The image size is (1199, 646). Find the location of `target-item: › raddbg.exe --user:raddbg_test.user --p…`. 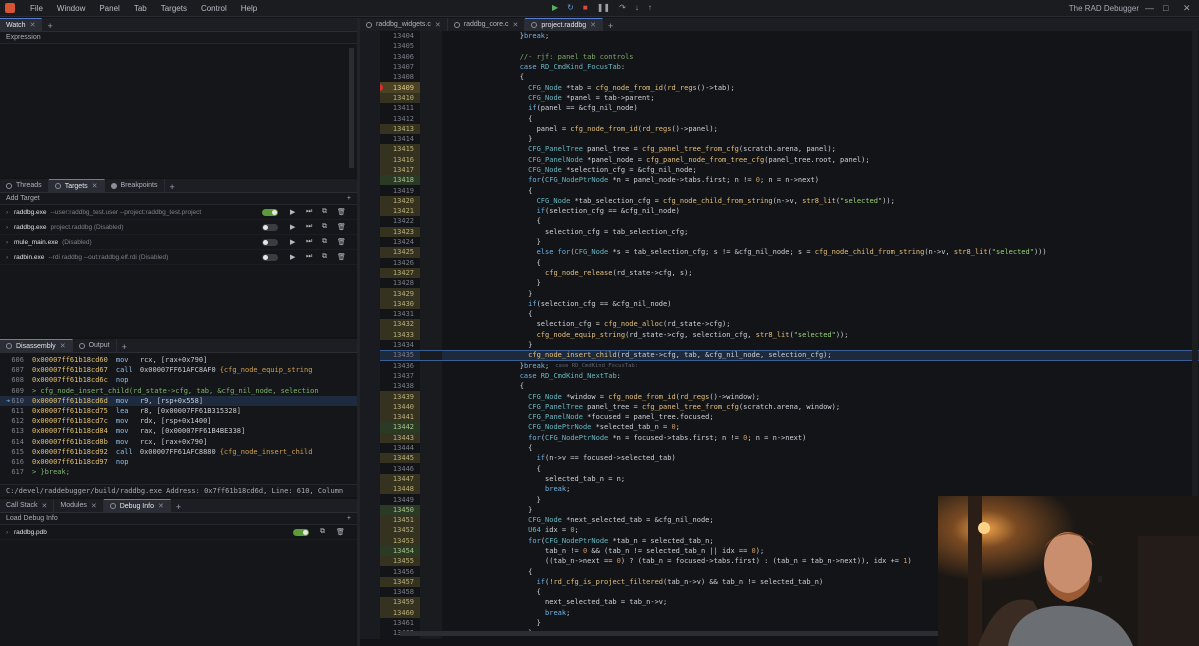

target-item: › raddbg.exe --user:raddbg_test.user --p… is located at coordinates (178, 212).